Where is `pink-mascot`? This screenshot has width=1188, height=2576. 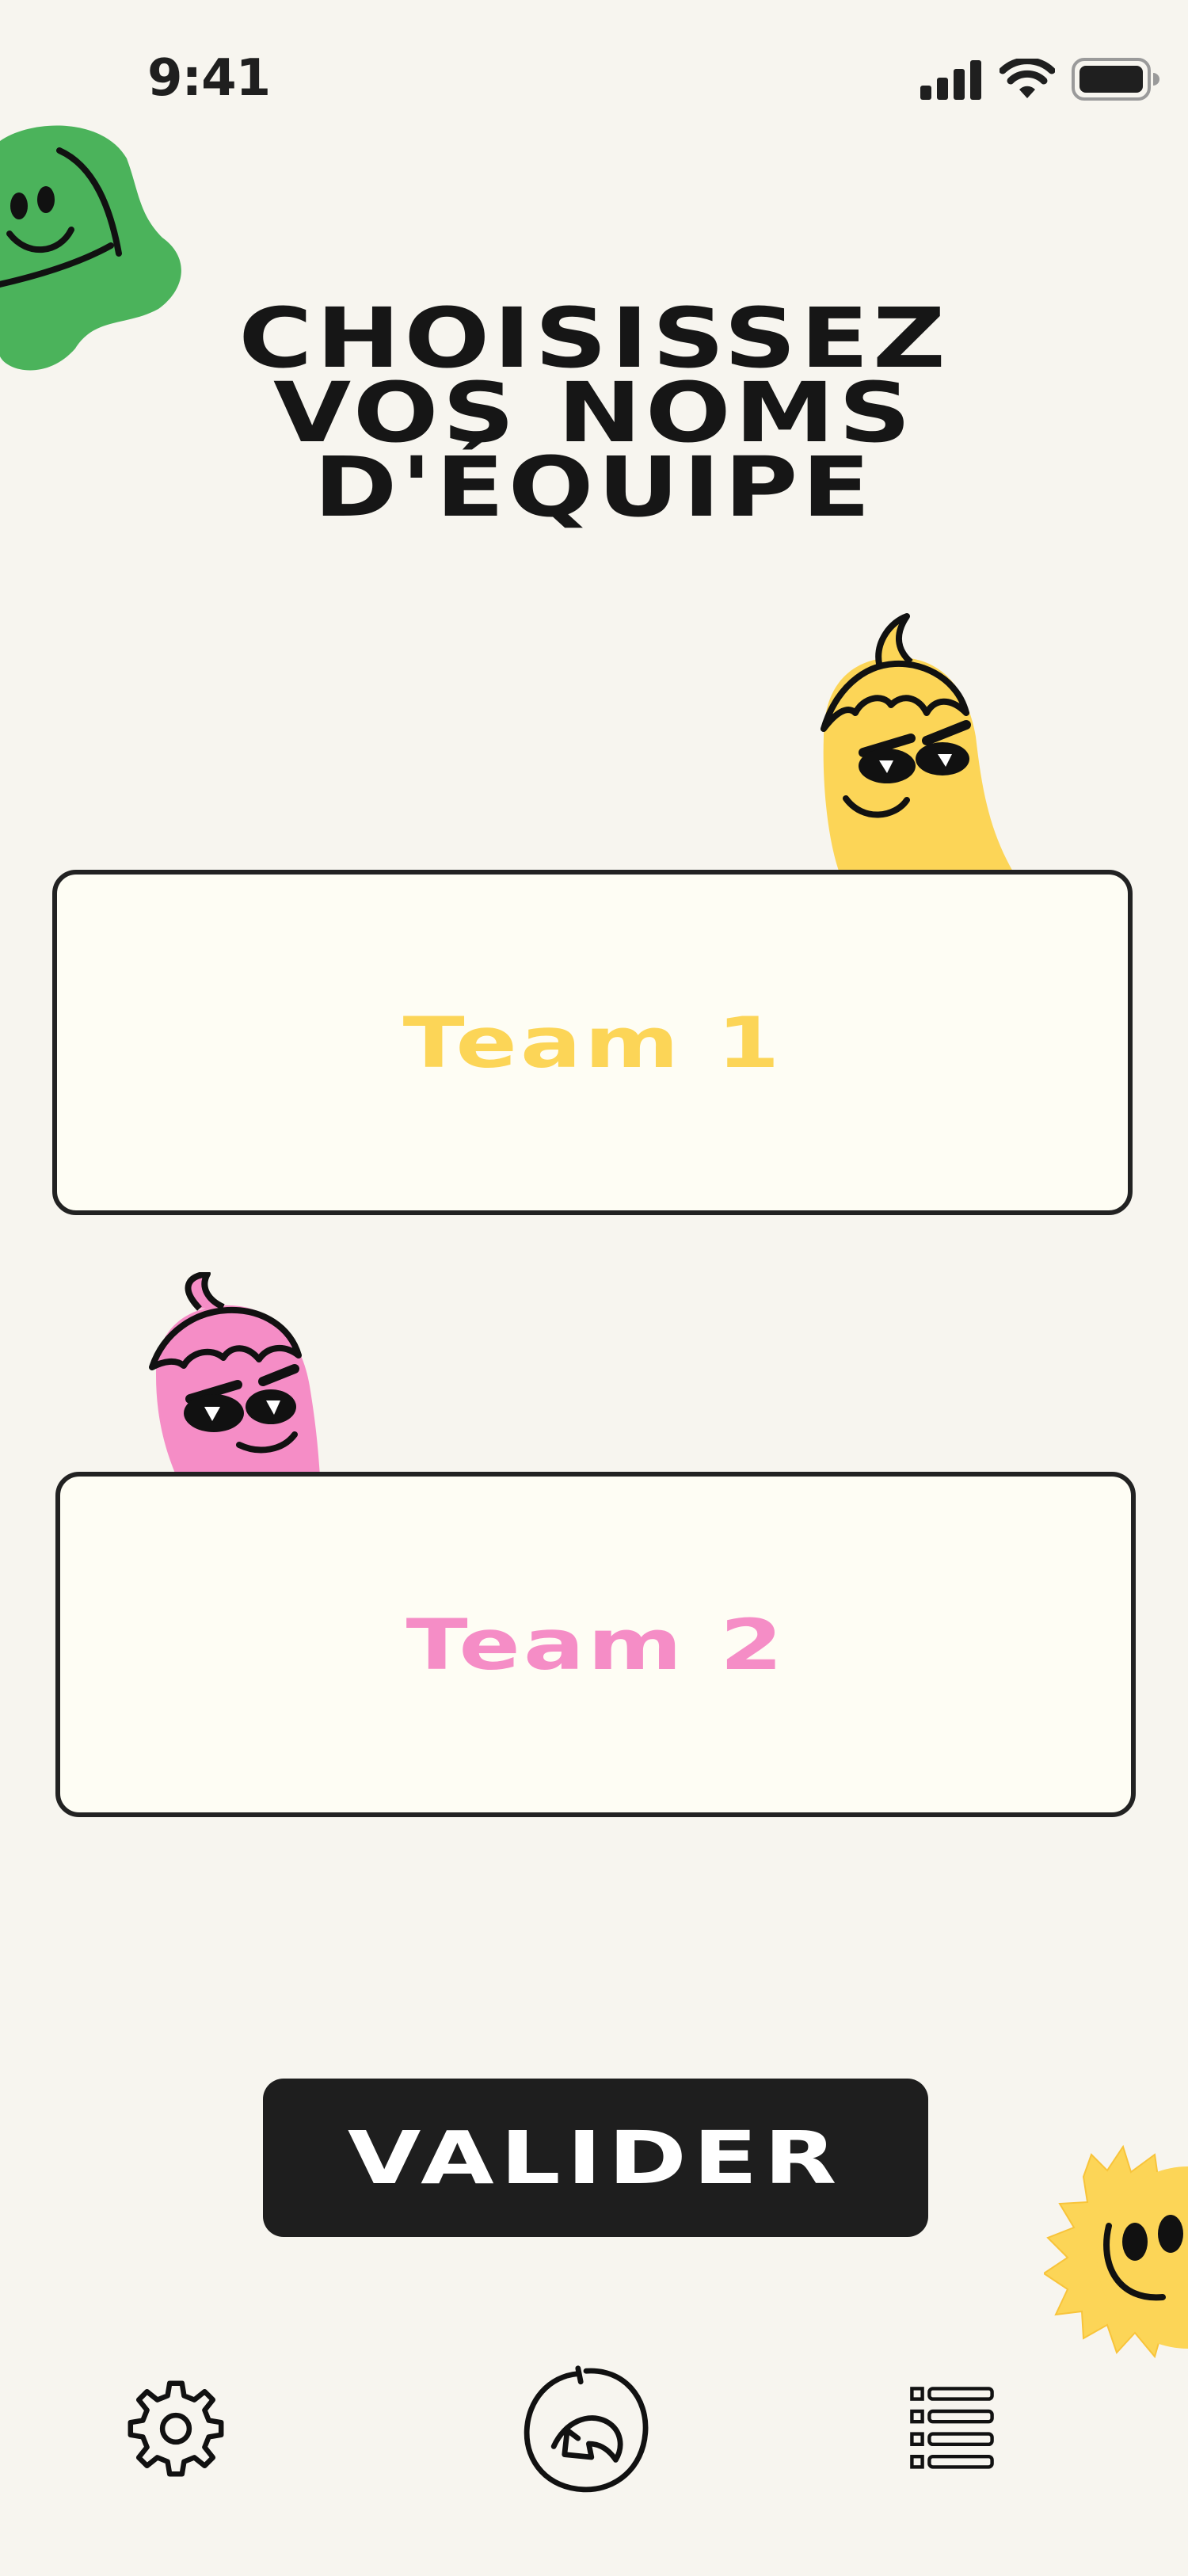
pink-mascot is located at coordinates (234, 1373).